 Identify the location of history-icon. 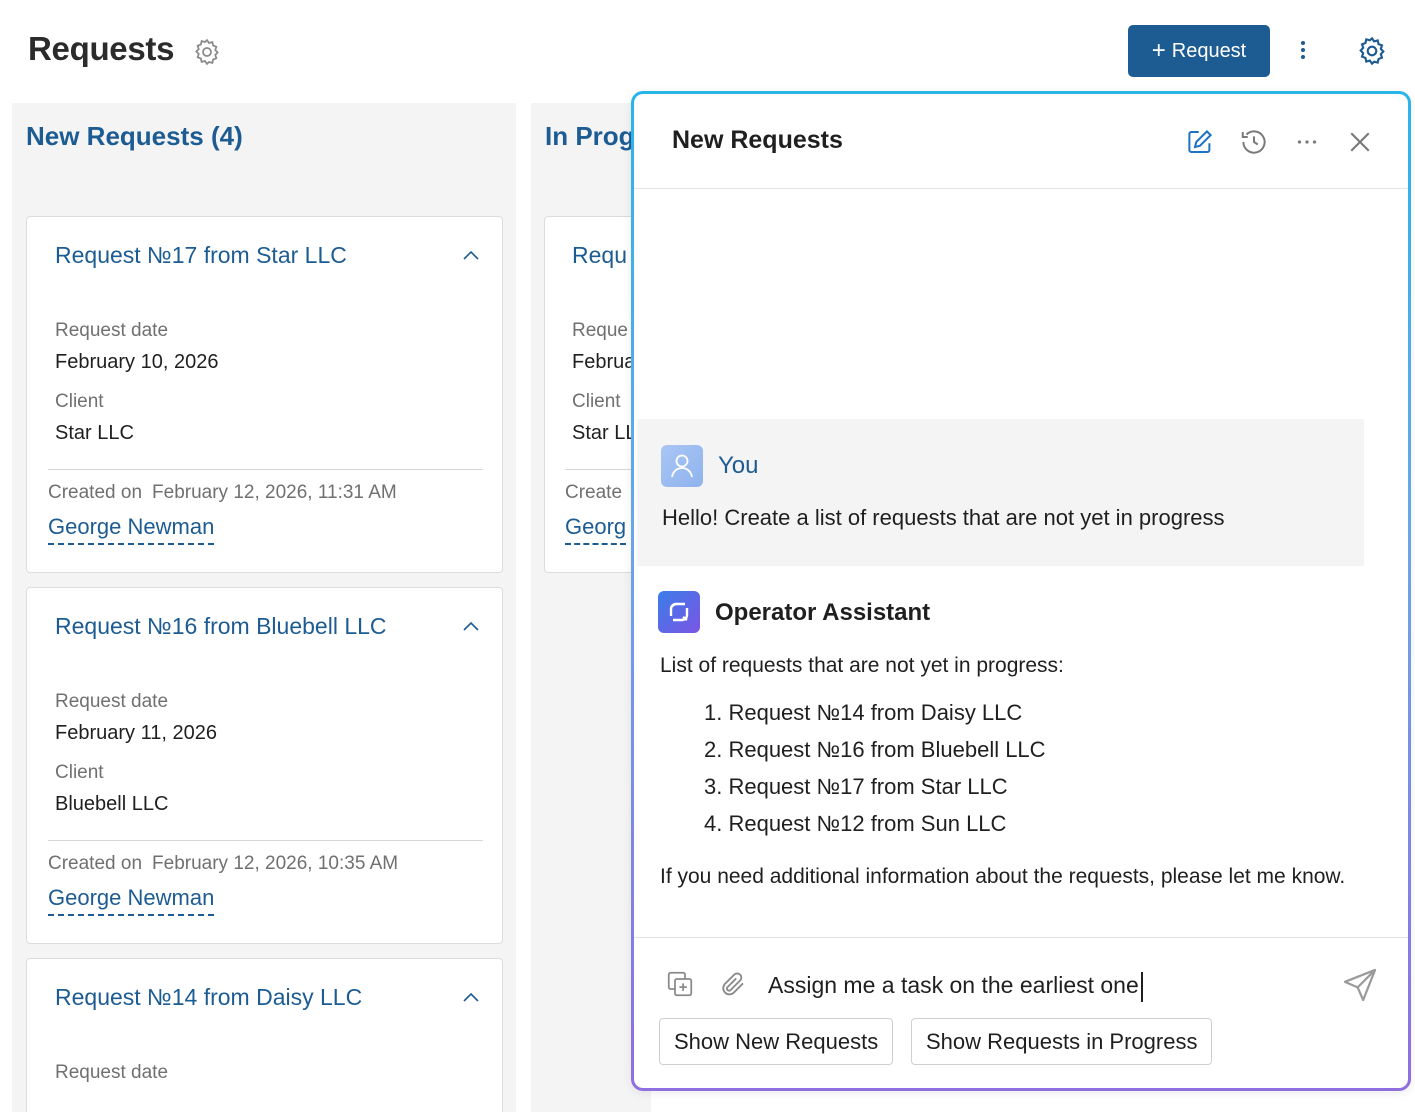
(1254, 142).